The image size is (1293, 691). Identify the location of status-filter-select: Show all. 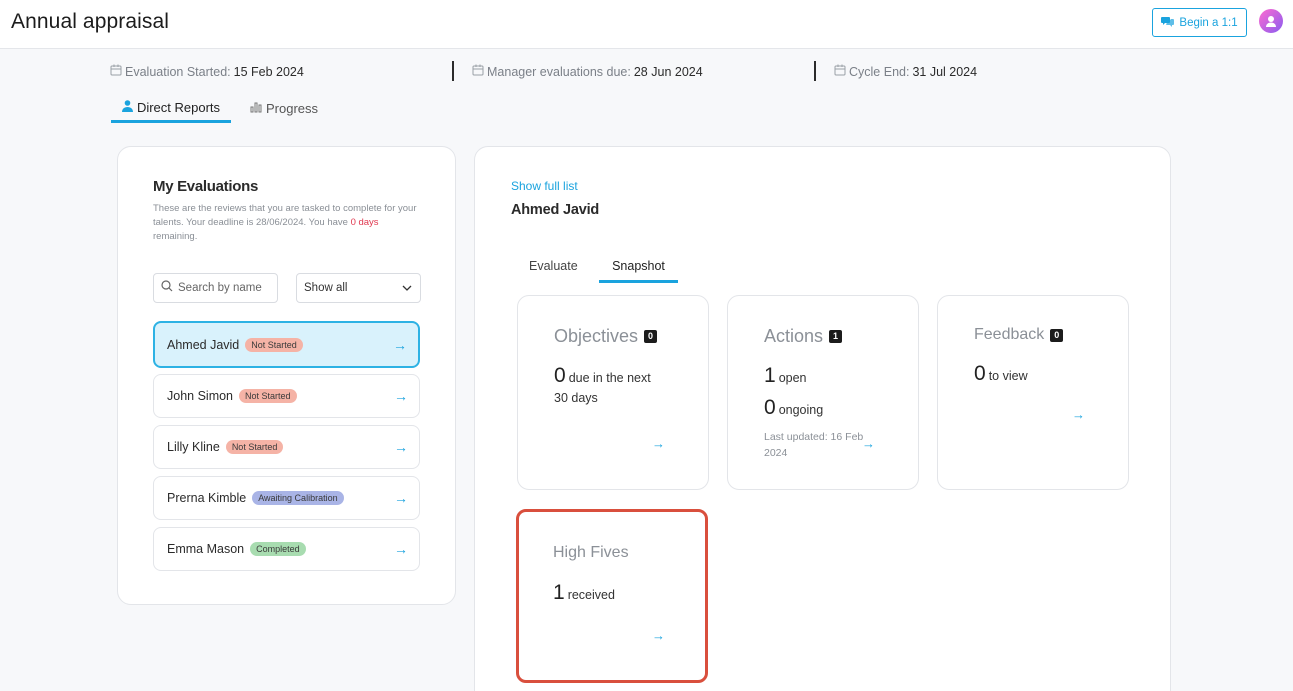
(358, 288).